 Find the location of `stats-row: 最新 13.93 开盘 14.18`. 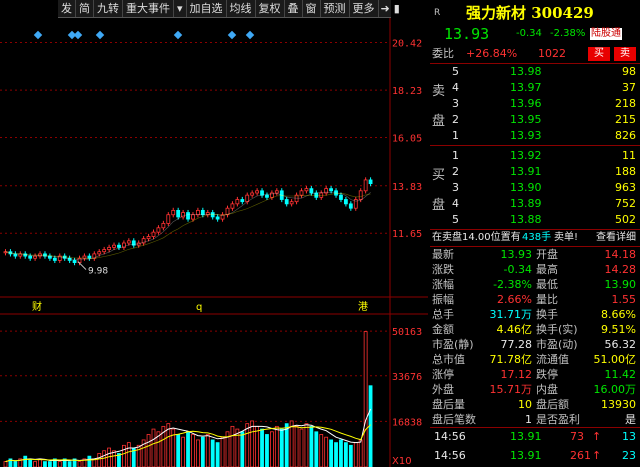

stats-row: 最新 13.93 开盘 14.18 is located at coordinates (535, 254).